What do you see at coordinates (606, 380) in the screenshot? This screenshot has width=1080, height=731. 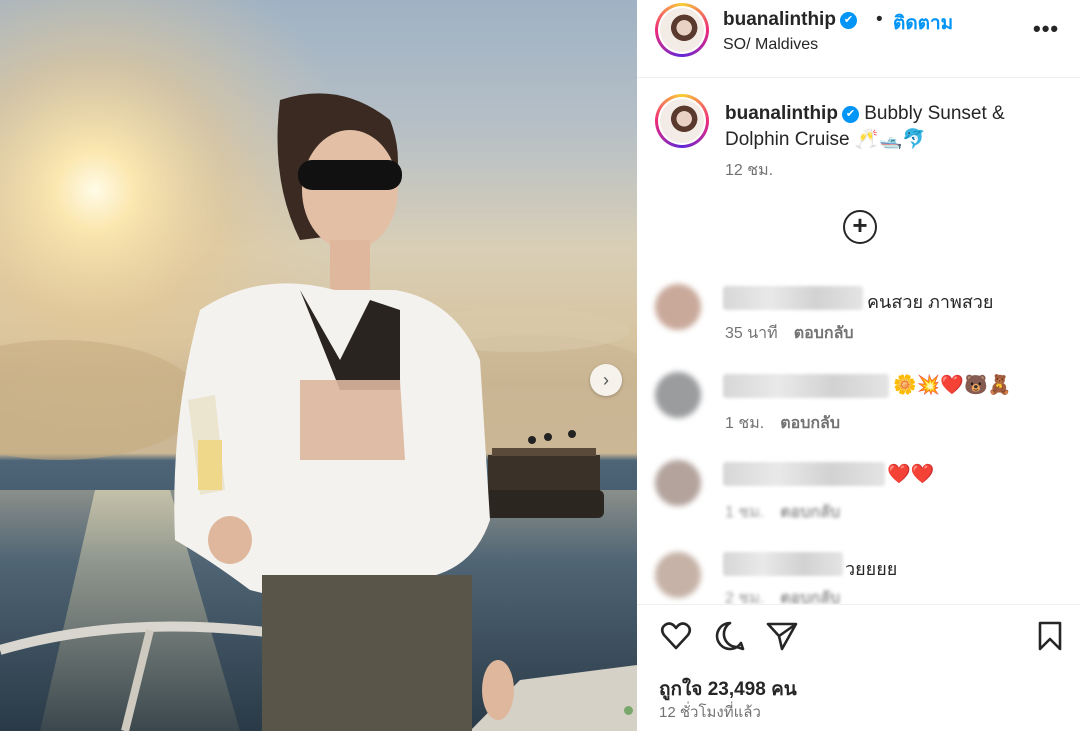 I see `carousel-next-button: ›` at bounding box center [606, 380].